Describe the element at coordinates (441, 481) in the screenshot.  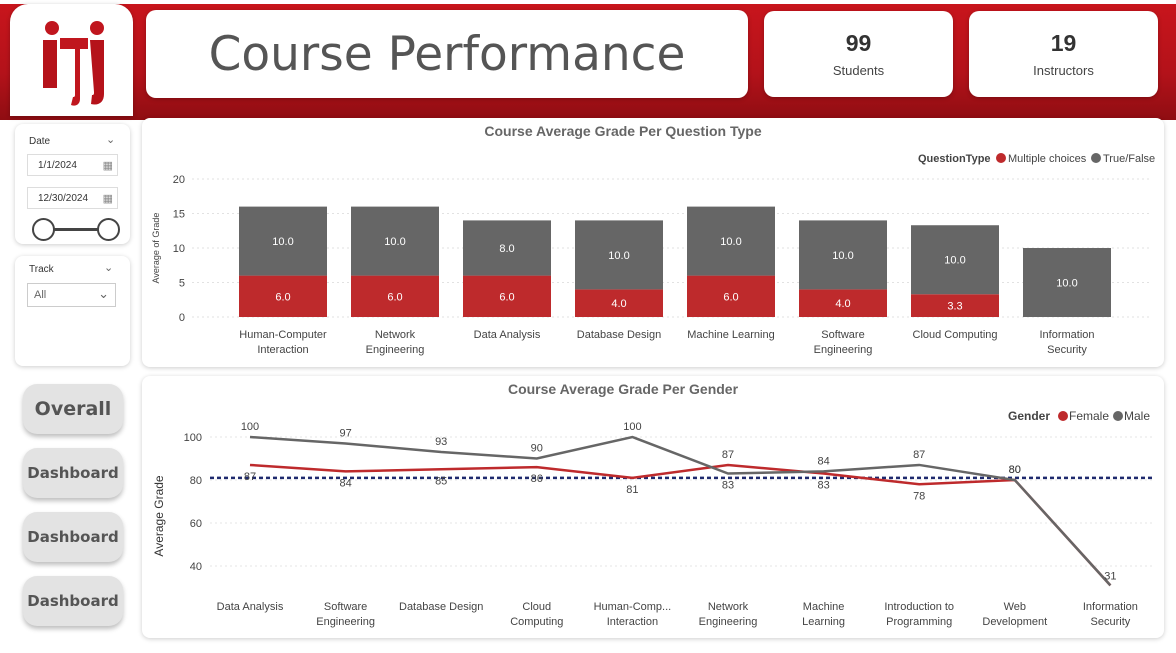
I see `data-label: 85` at that location.